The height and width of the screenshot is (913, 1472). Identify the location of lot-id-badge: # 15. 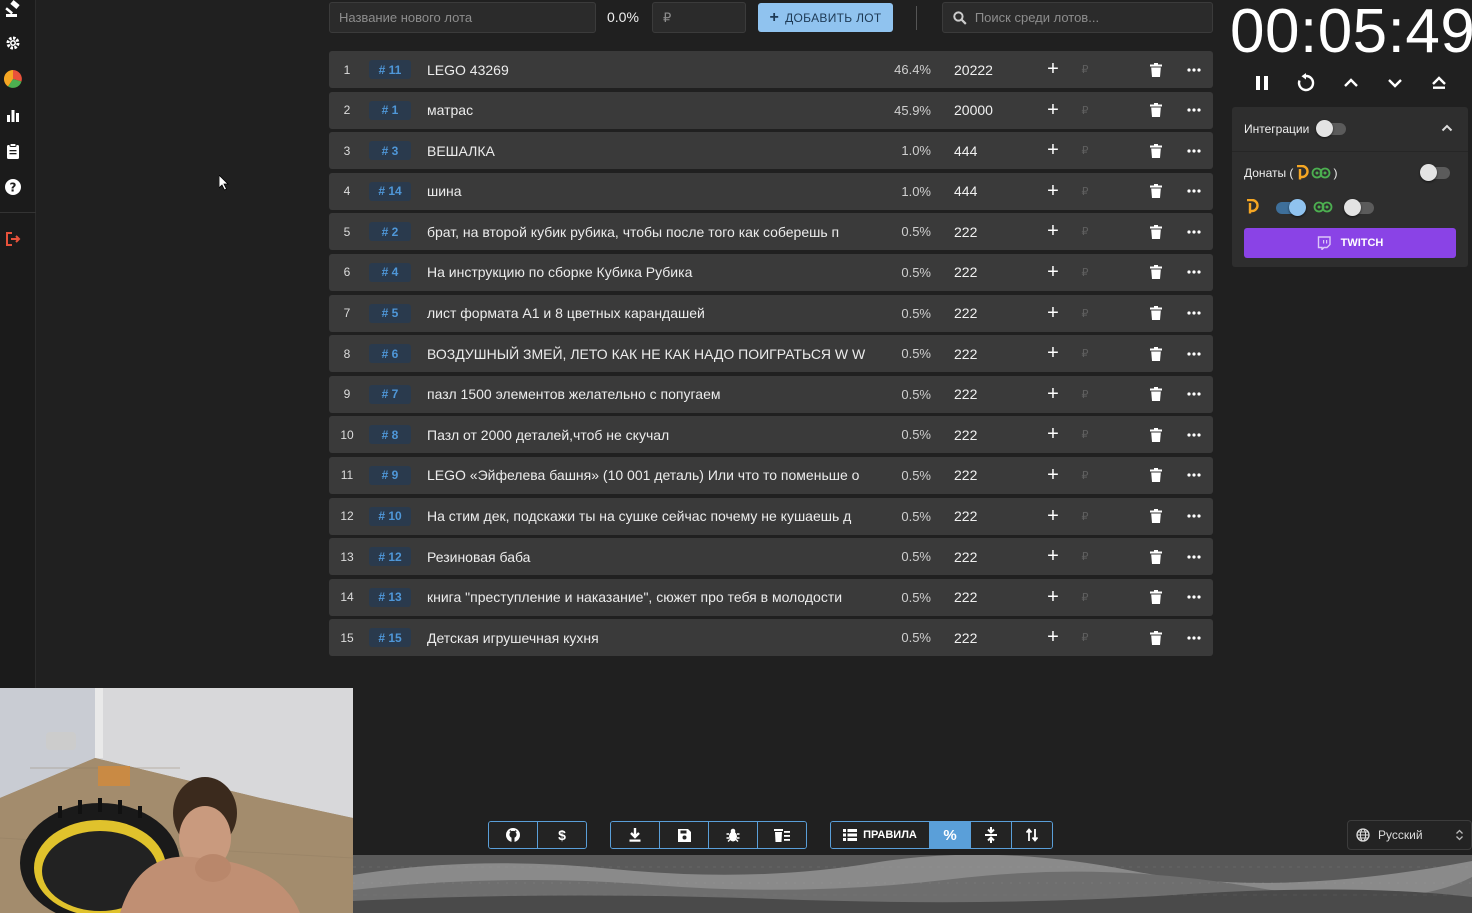
(390, 638).